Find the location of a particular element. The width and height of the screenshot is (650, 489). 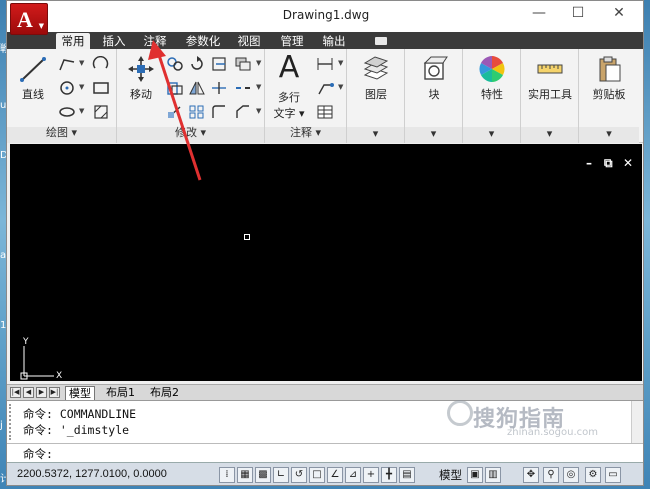

panel-modify: 移动 ▼ ▼ ▼ 修改 ▾ is located at coordinates (191, 96).